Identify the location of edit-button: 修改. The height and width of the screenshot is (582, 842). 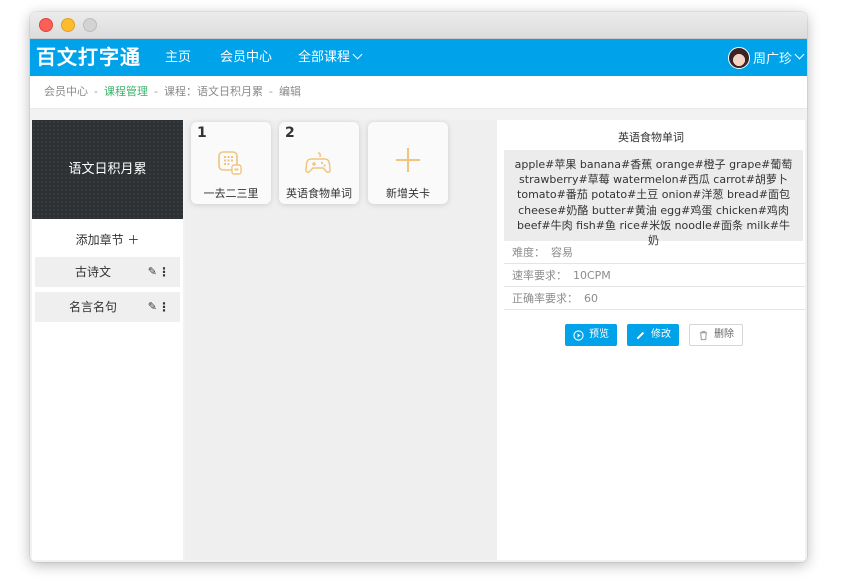
(653, 335).